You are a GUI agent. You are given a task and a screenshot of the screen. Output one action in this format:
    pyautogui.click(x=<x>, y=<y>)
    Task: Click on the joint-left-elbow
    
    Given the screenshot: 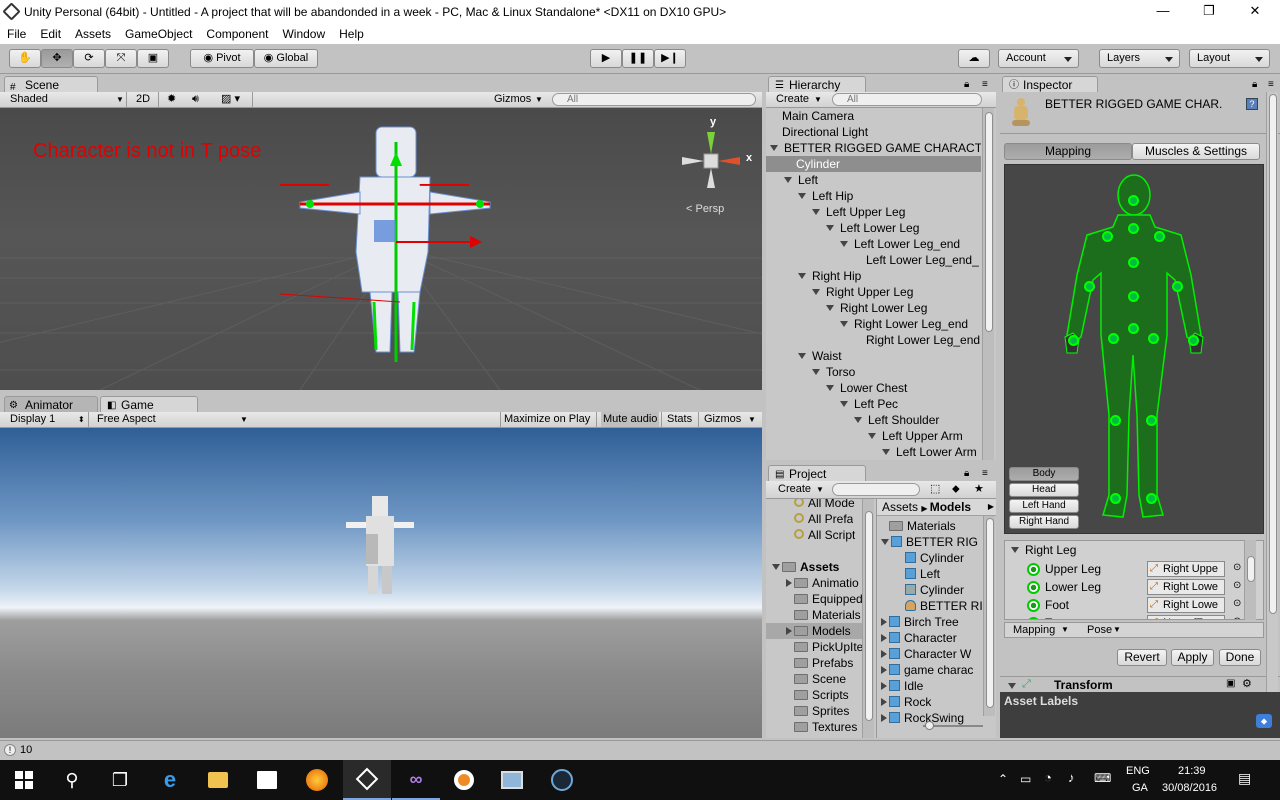 What is the action you would take?
    pyautogui.click(x=1089, y=286)
    